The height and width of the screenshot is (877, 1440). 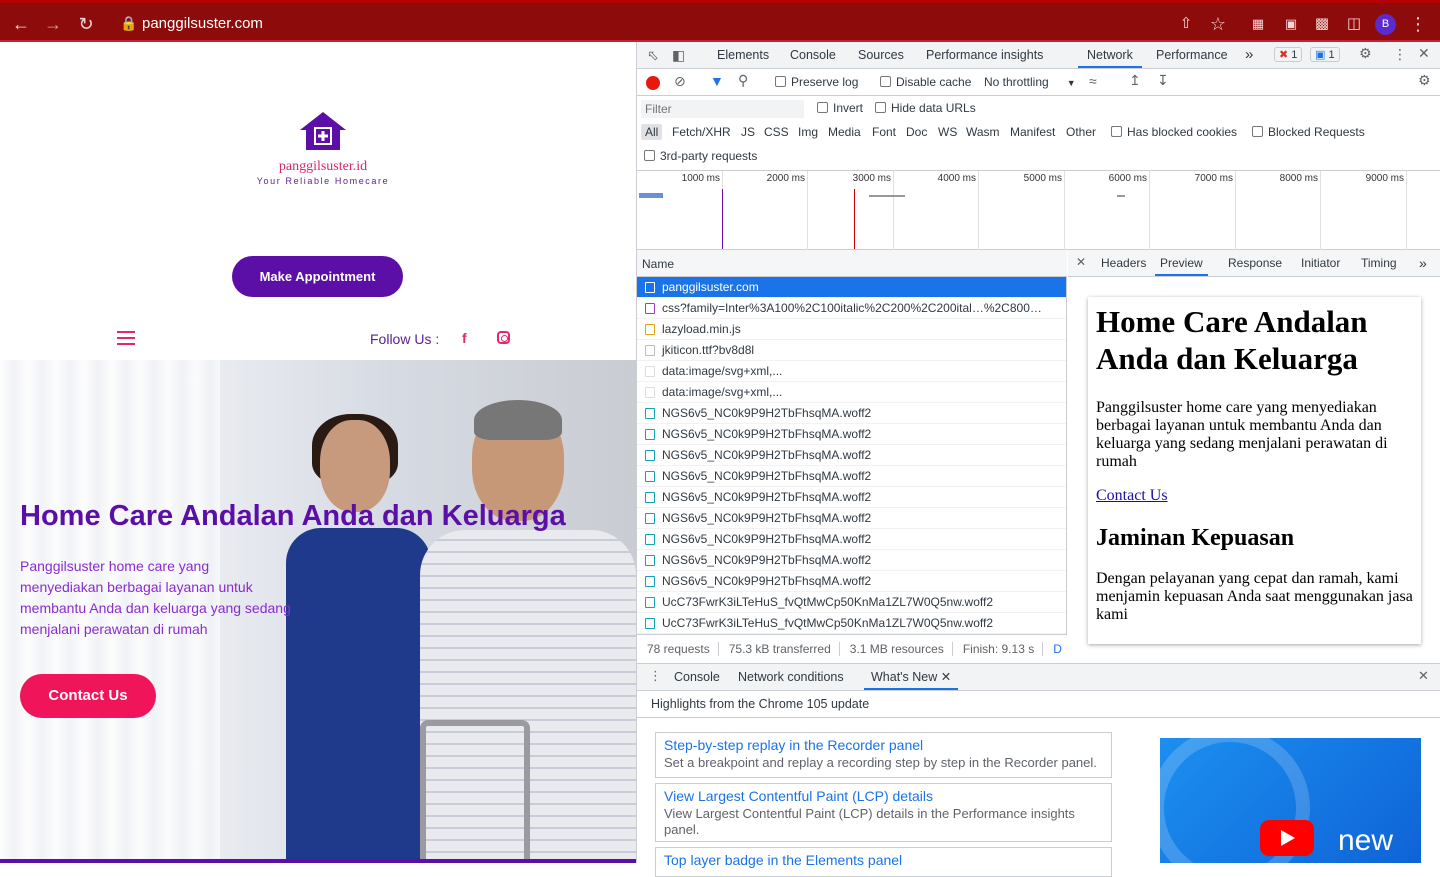 What do you see at coordinates (1218, 24) in the screenshot?
I see `bookmark-star-icon: ☆` at bounding box center [1218, 24].